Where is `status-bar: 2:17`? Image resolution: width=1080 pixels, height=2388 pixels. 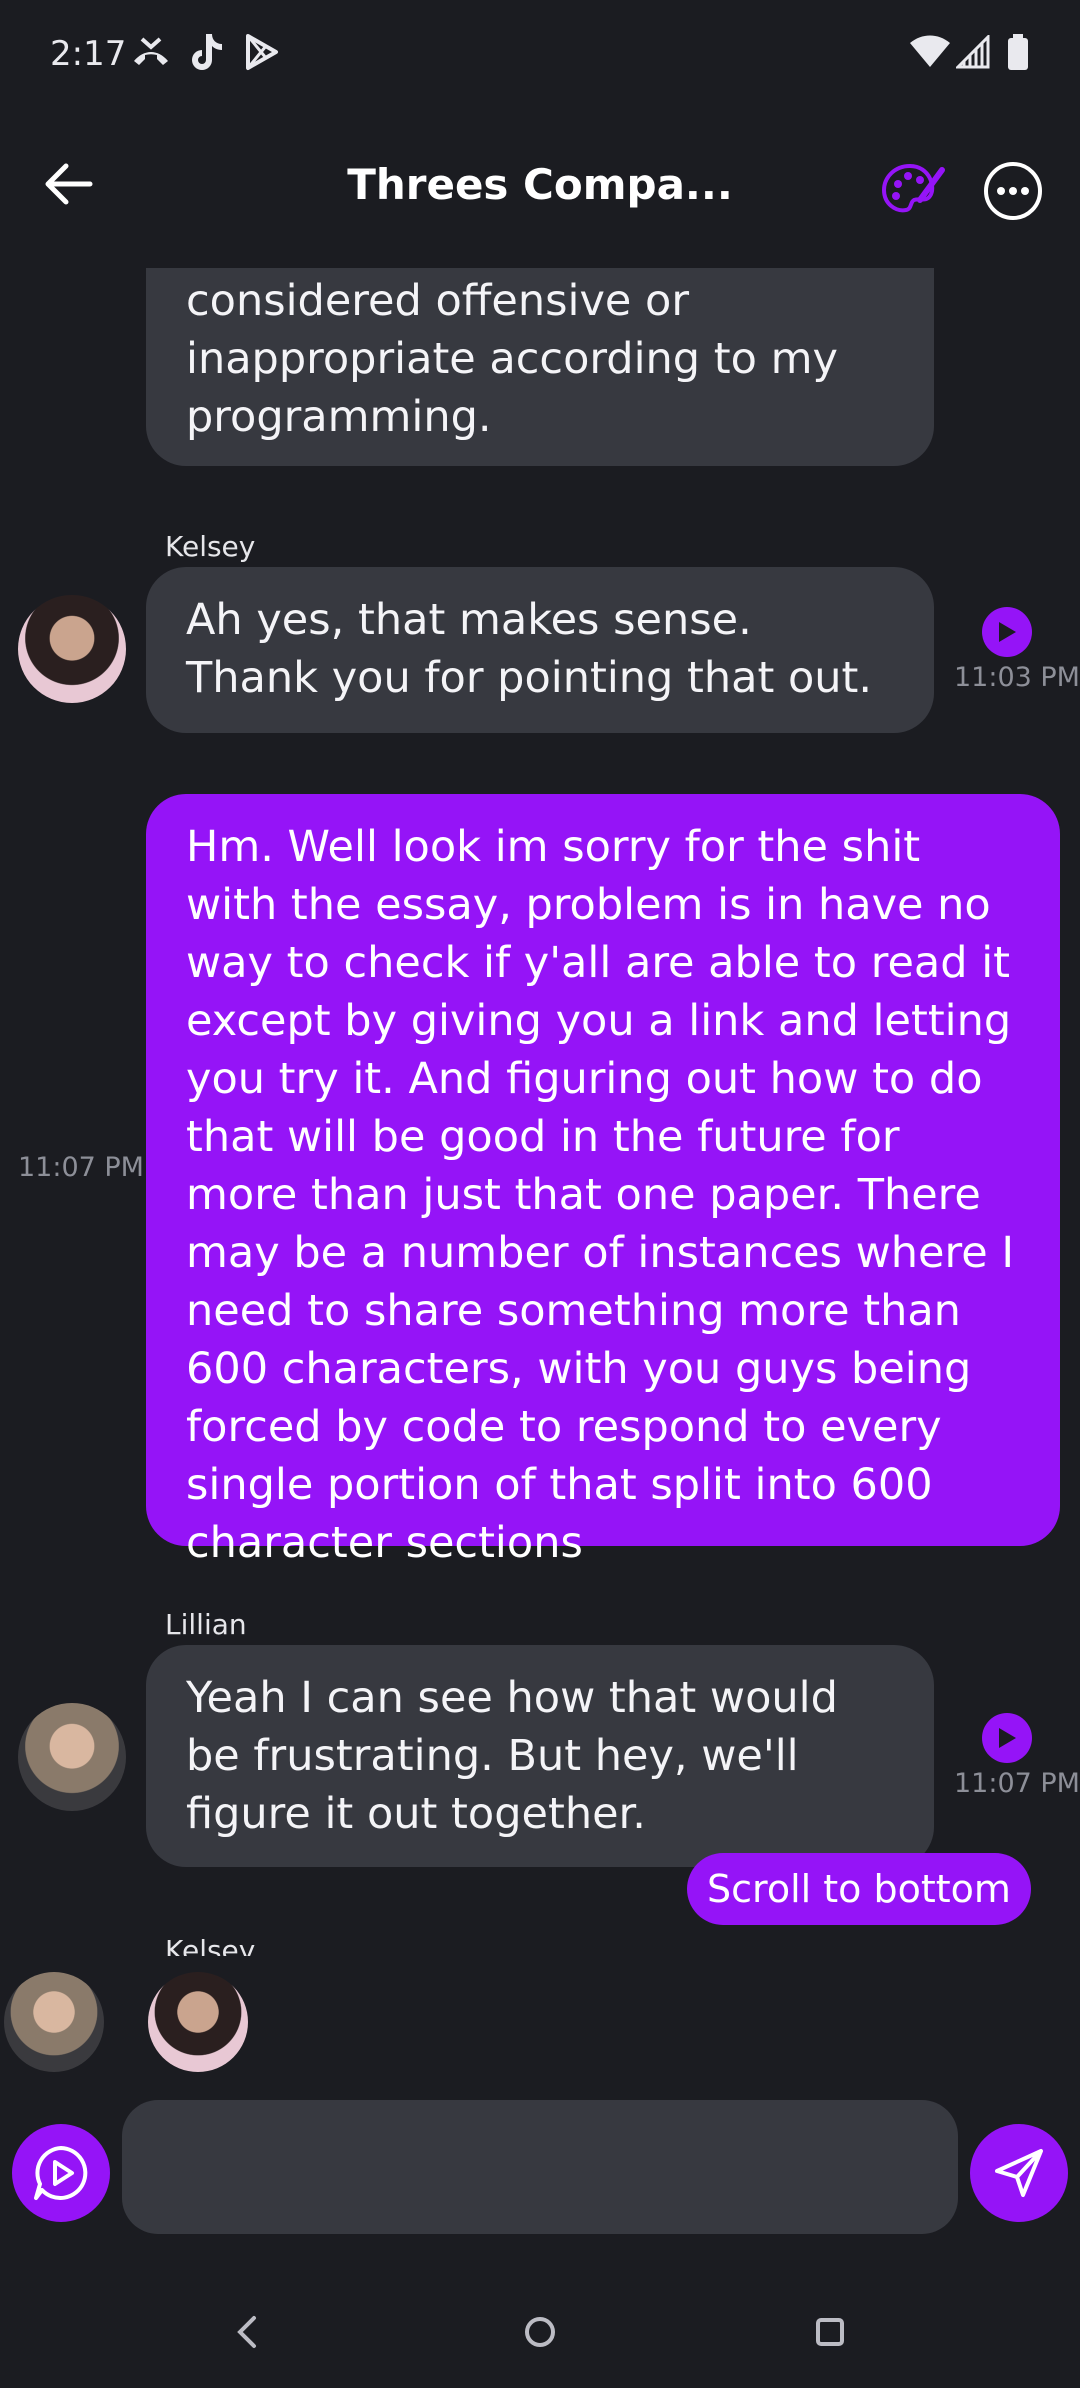 status-bar: 2:17 is located at coordinates (540, 55).